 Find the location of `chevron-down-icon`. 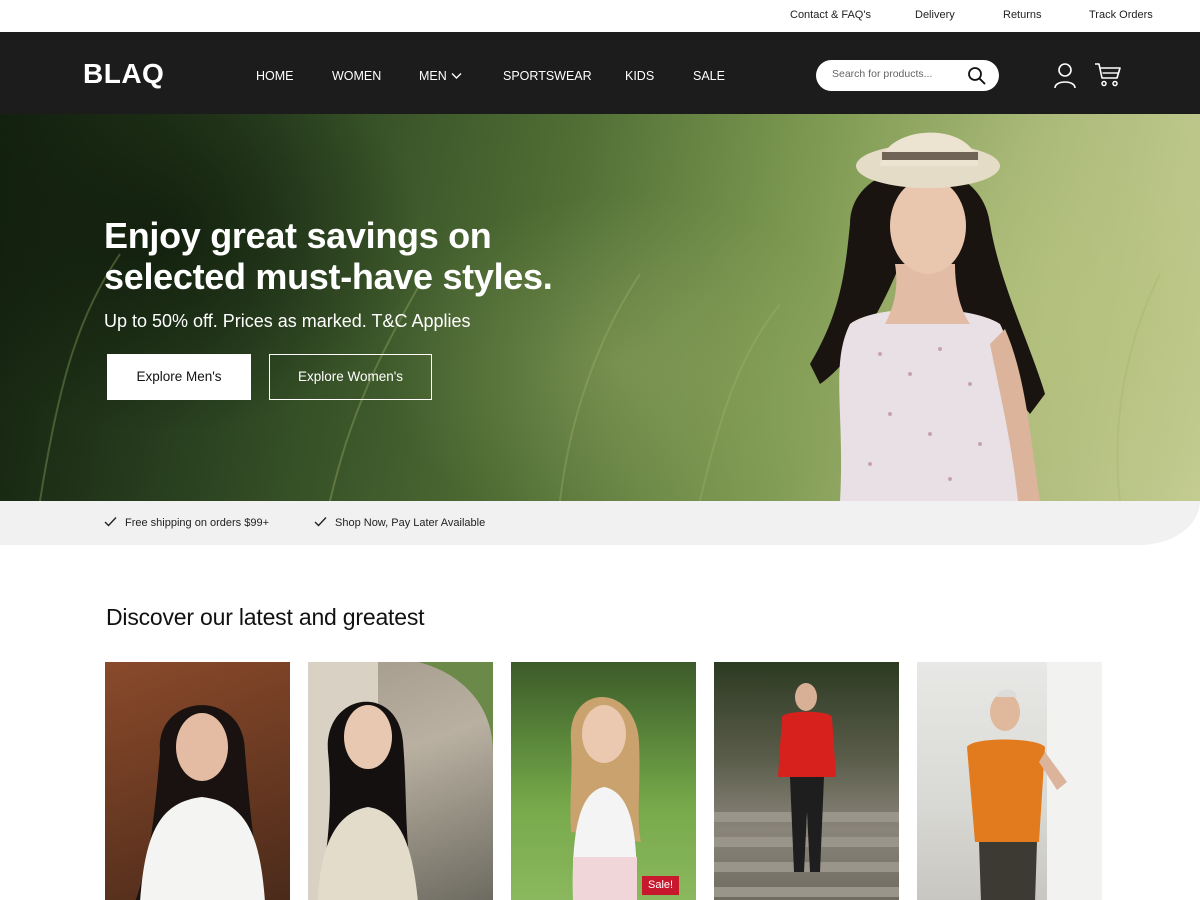

chevron-down-icon is located at coordinates (456, 76).